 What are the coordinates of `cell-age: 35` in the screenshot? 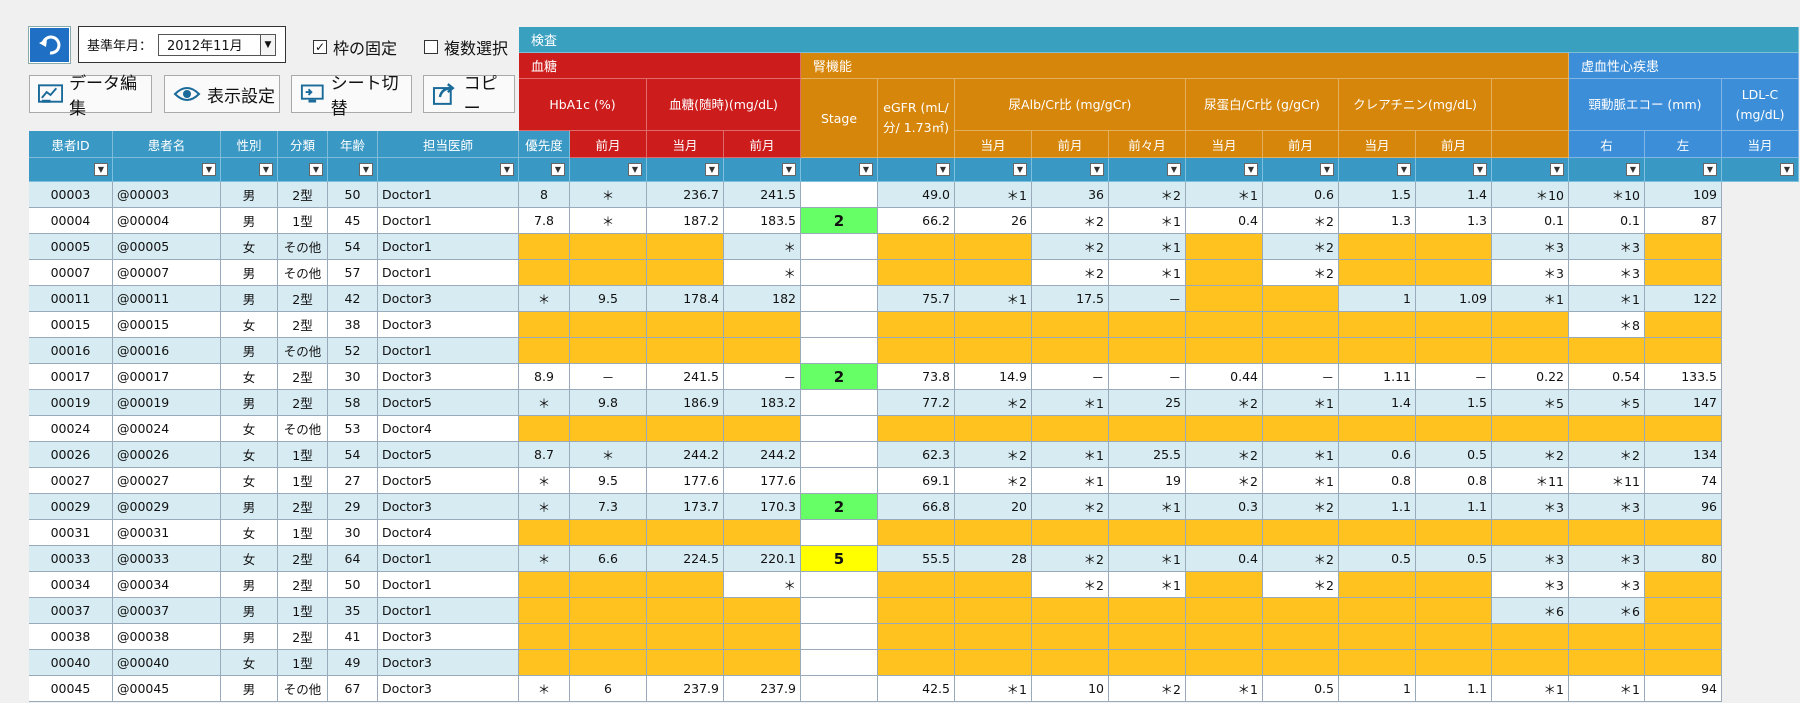 It's located at (353, 611).